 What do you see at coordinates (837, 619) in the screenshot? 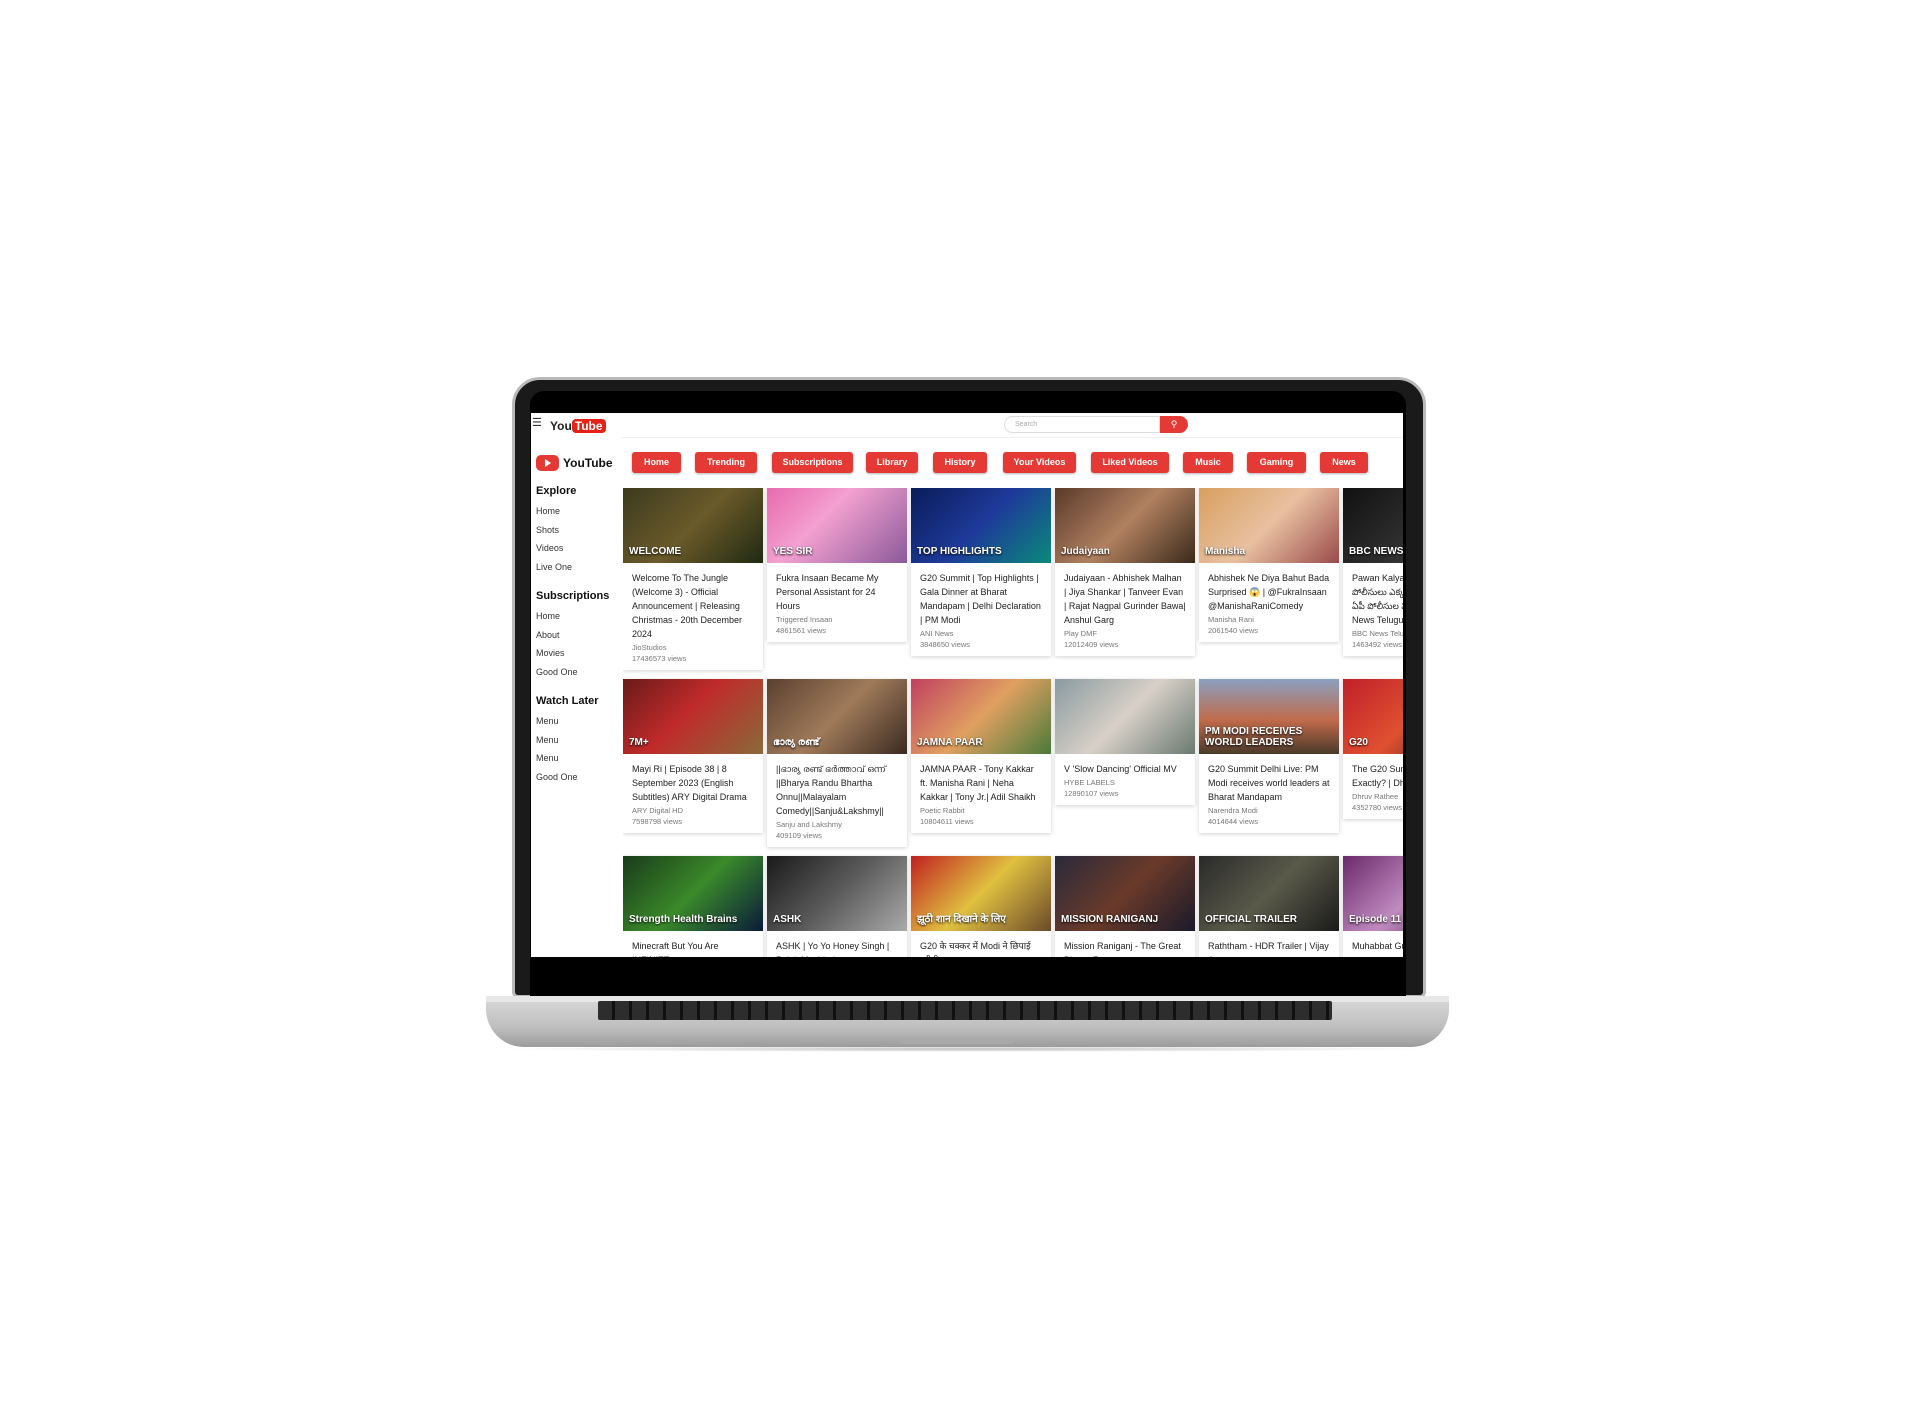
I see `channel-name: Triggered Insaan` at bounding box center [837, 619].